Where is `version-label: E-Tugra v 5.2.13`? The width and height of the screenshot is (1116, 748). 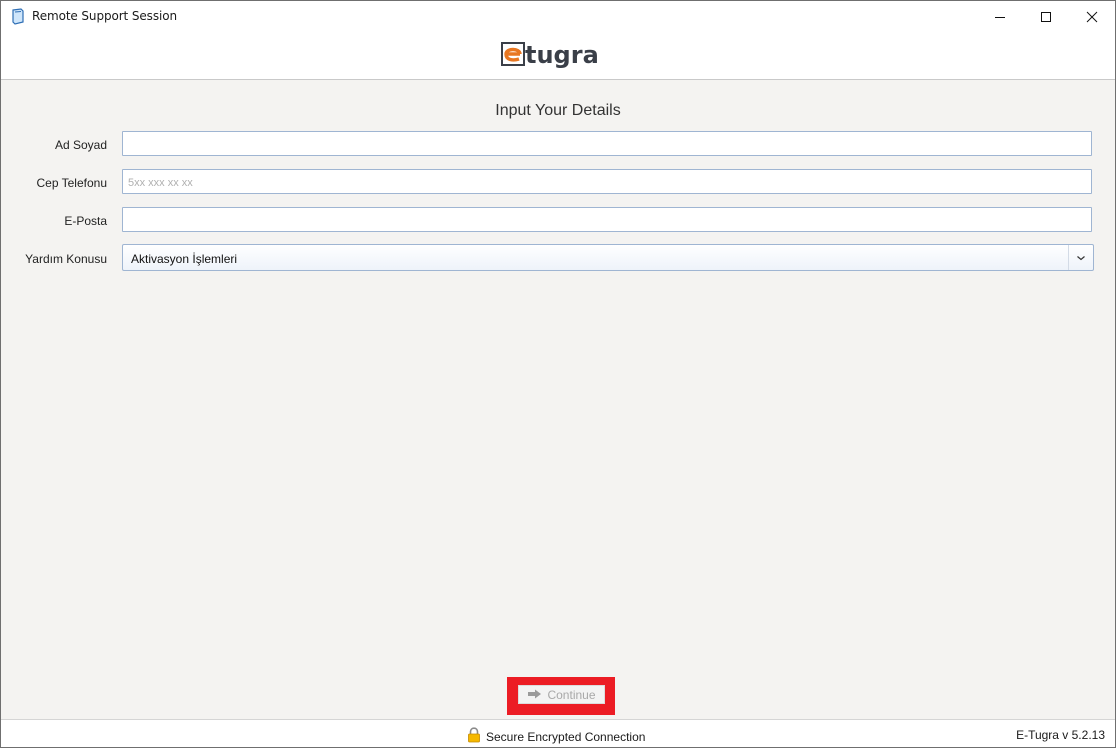 version-label: E-Tugra v 5.2.13 is located at coordinates (1060, 735).